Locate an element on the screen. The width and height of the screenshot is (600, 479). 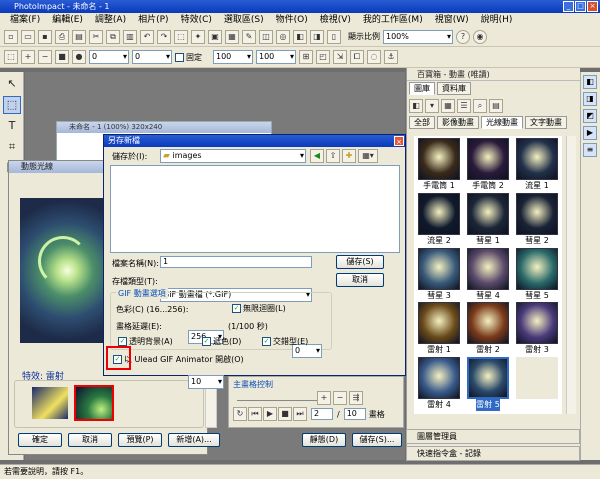
gallery-item: 彗星 2 is located at coordinates (537, 219).